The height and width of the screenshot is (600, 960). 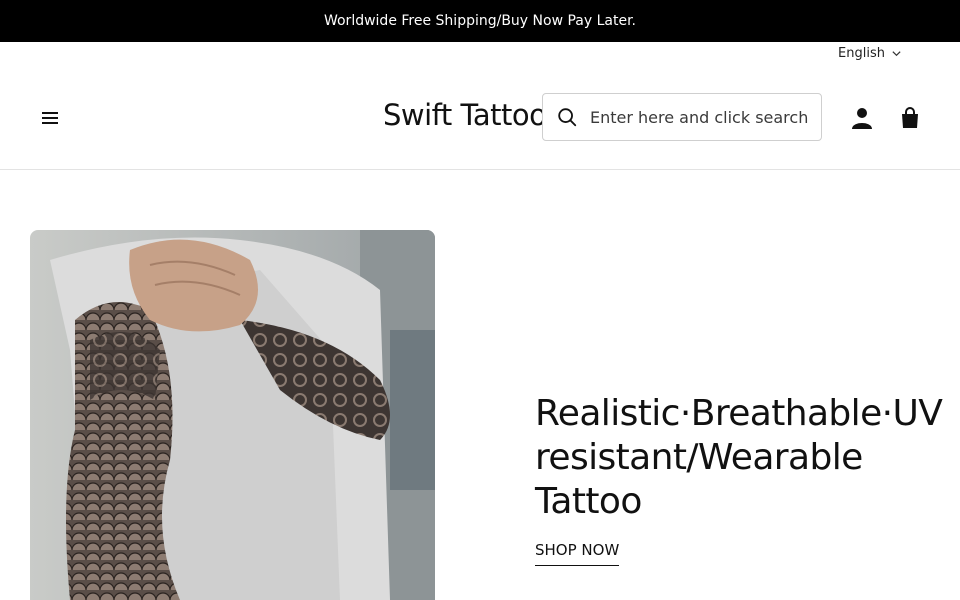 I want to click on chevron-down-icon, so click(x=896, y=53).